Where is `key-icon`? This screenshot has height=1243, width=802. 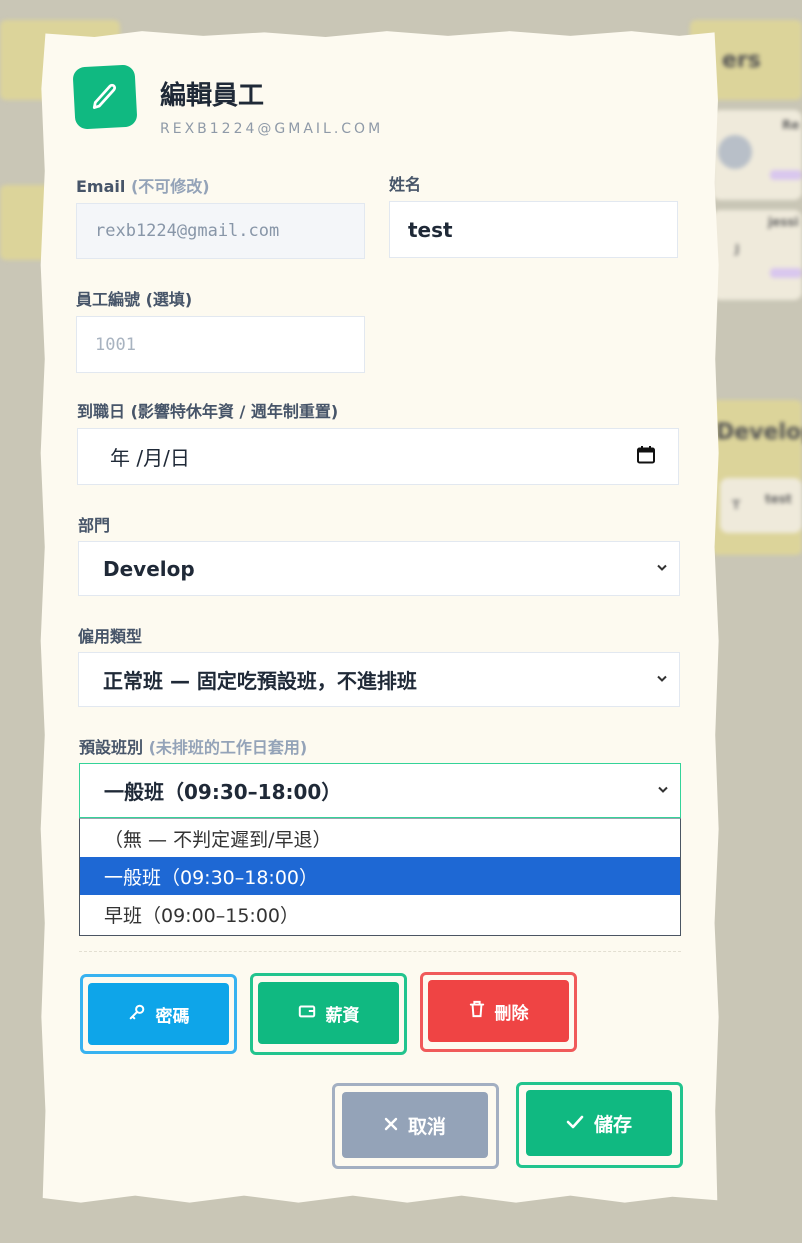
key-icon is located at coordinates (137, 1014).